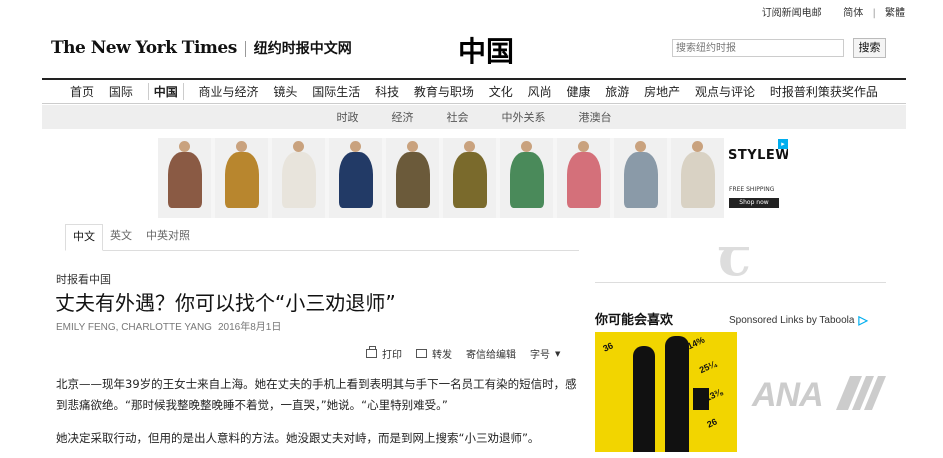 The width and height of the screenshot is (943, 458). Describe the element at coordinates (392, 355) in the screenshot. I see `print-label: 打印` at that location.